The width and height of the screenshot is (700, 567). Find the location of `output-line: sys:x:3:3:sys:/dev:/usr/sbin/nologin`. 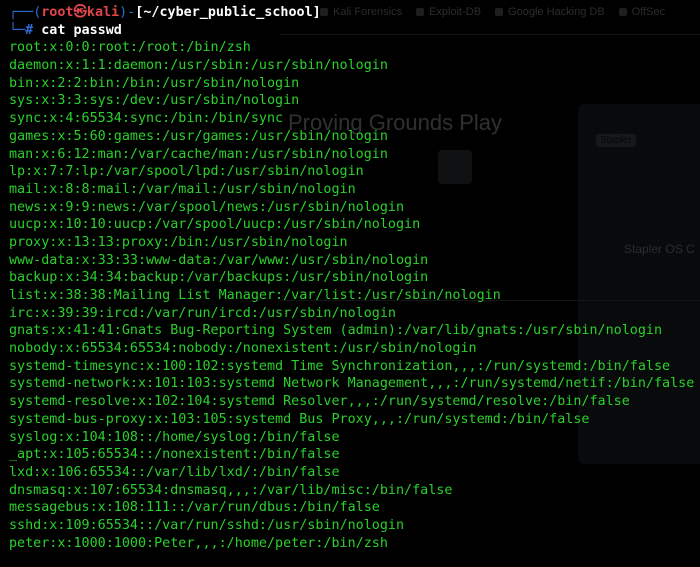

output-line: sys:x:3:3:sys:/dev:/usr/sbin/nologin is located at coordinates (154, 101).